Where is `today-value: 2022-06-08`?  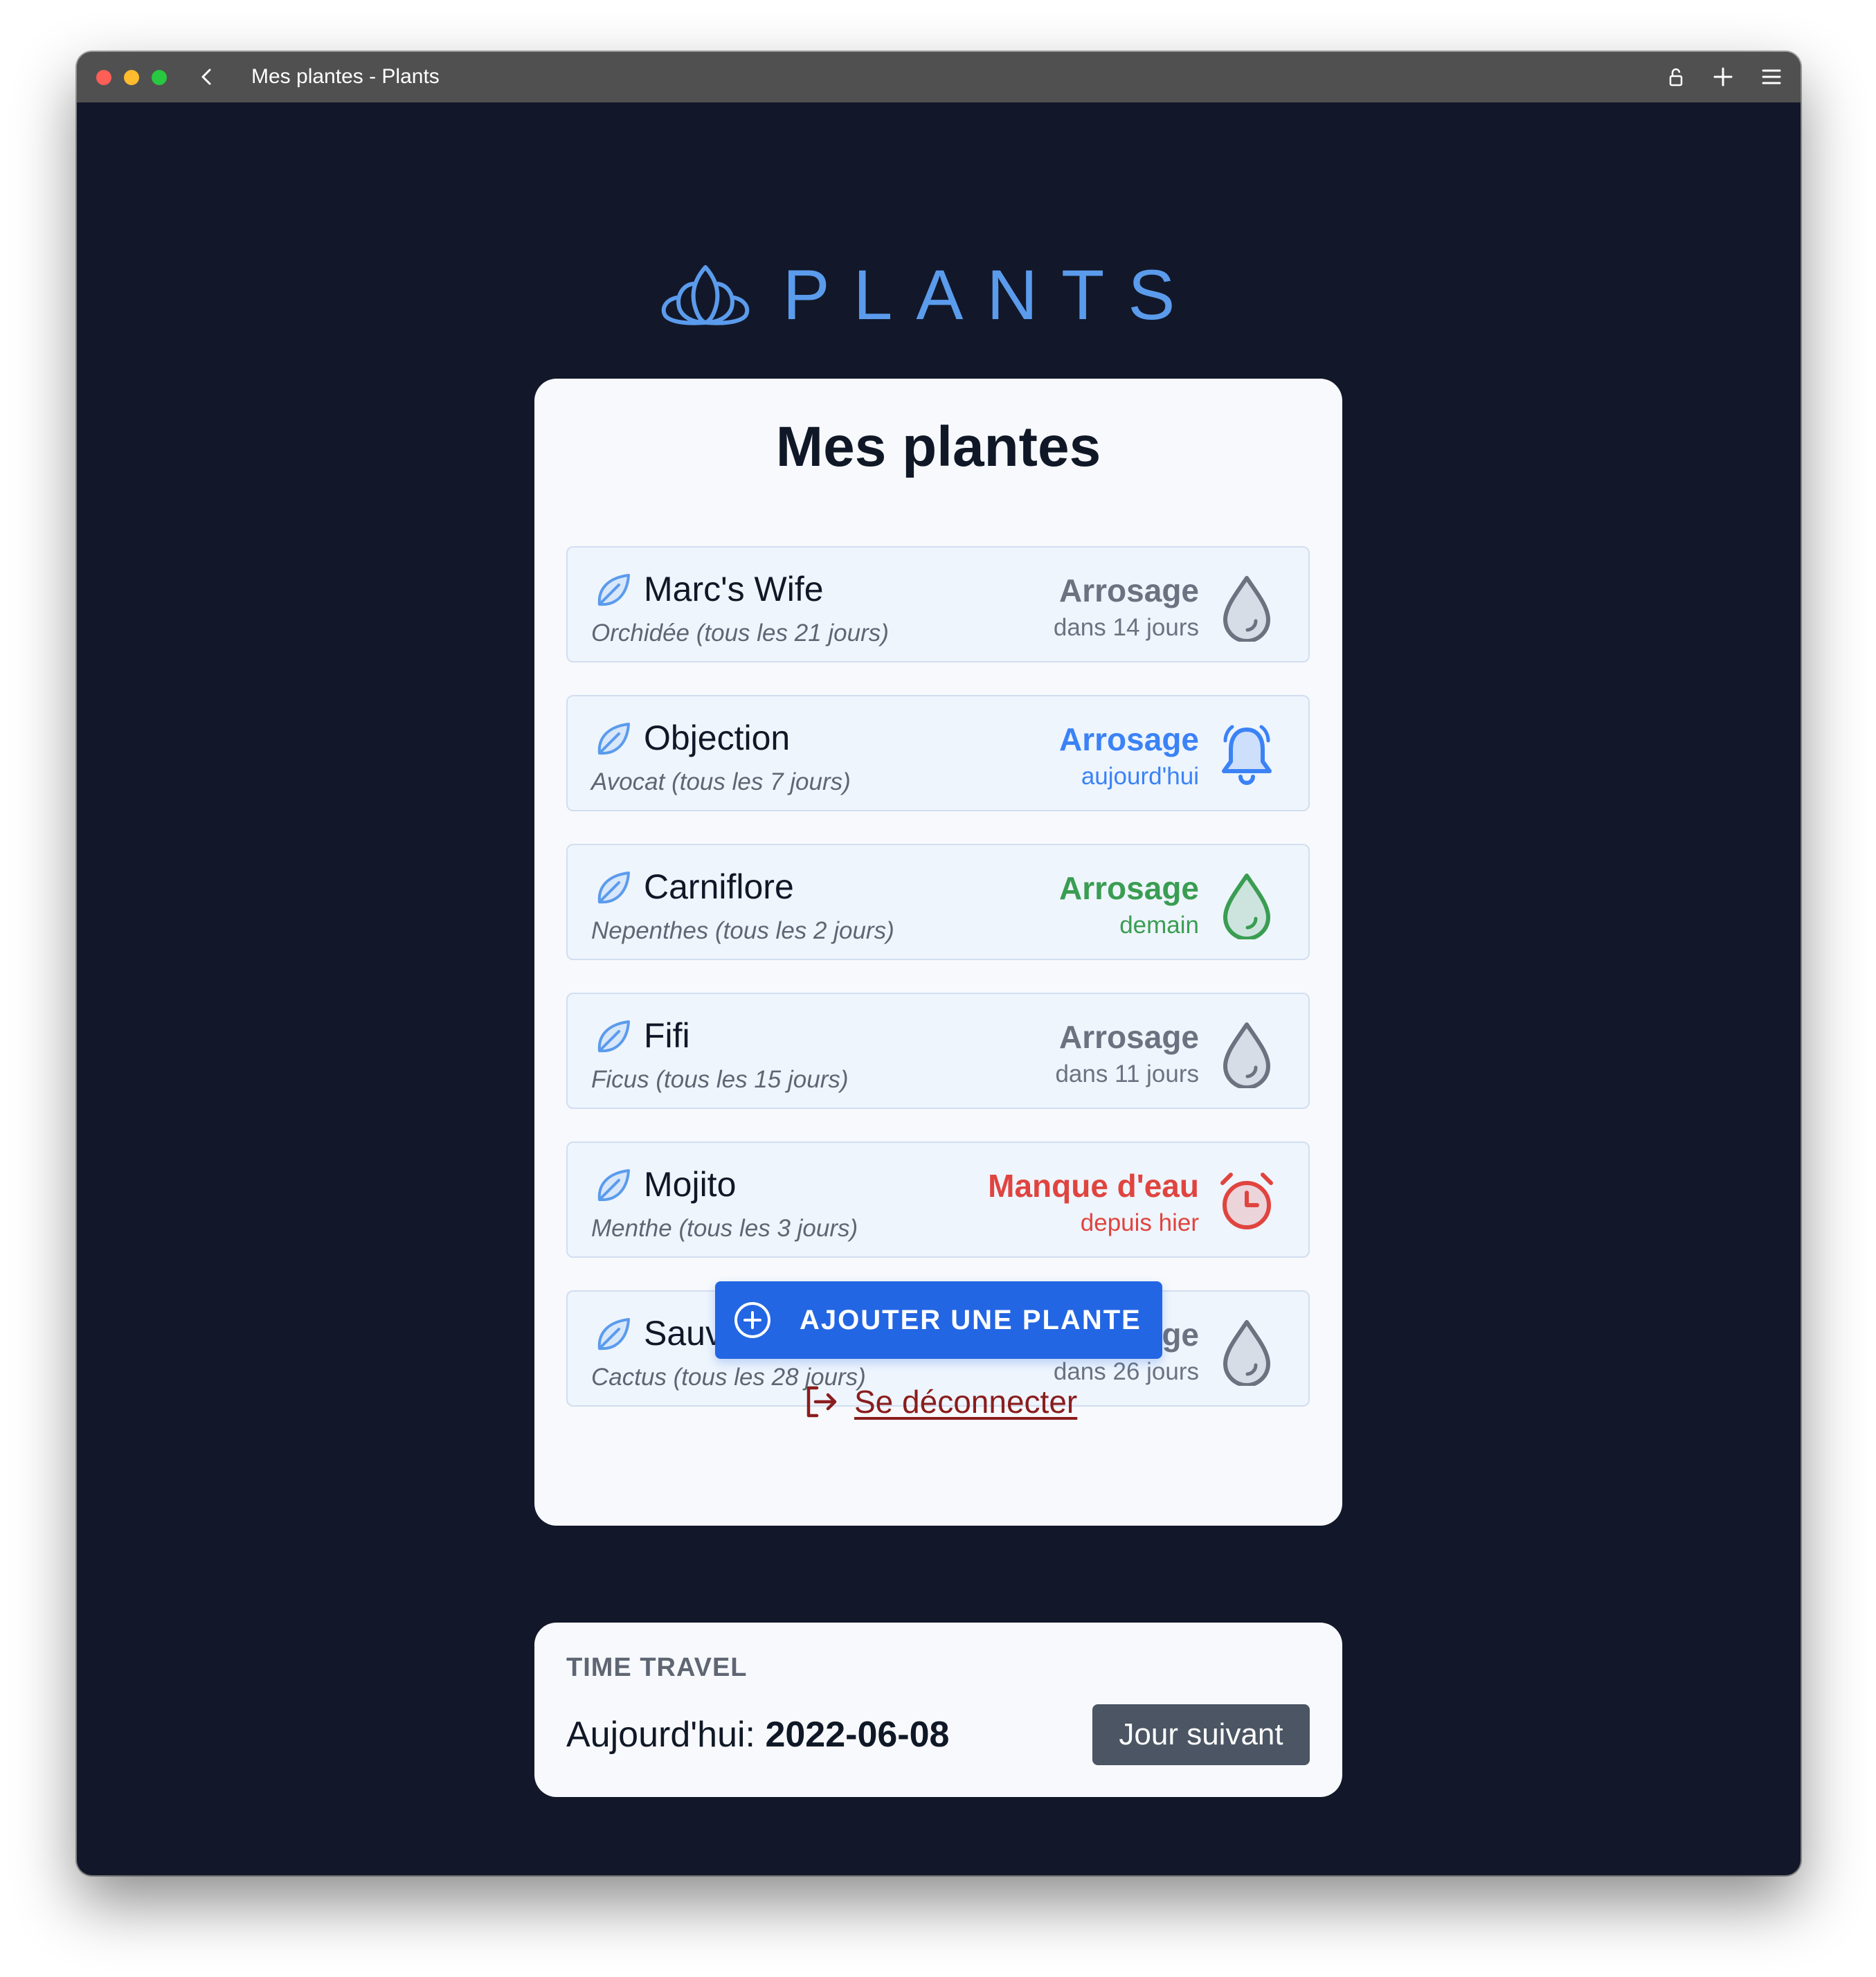
today-value: 2022-06-08 is located at coordinates (857, 1735).